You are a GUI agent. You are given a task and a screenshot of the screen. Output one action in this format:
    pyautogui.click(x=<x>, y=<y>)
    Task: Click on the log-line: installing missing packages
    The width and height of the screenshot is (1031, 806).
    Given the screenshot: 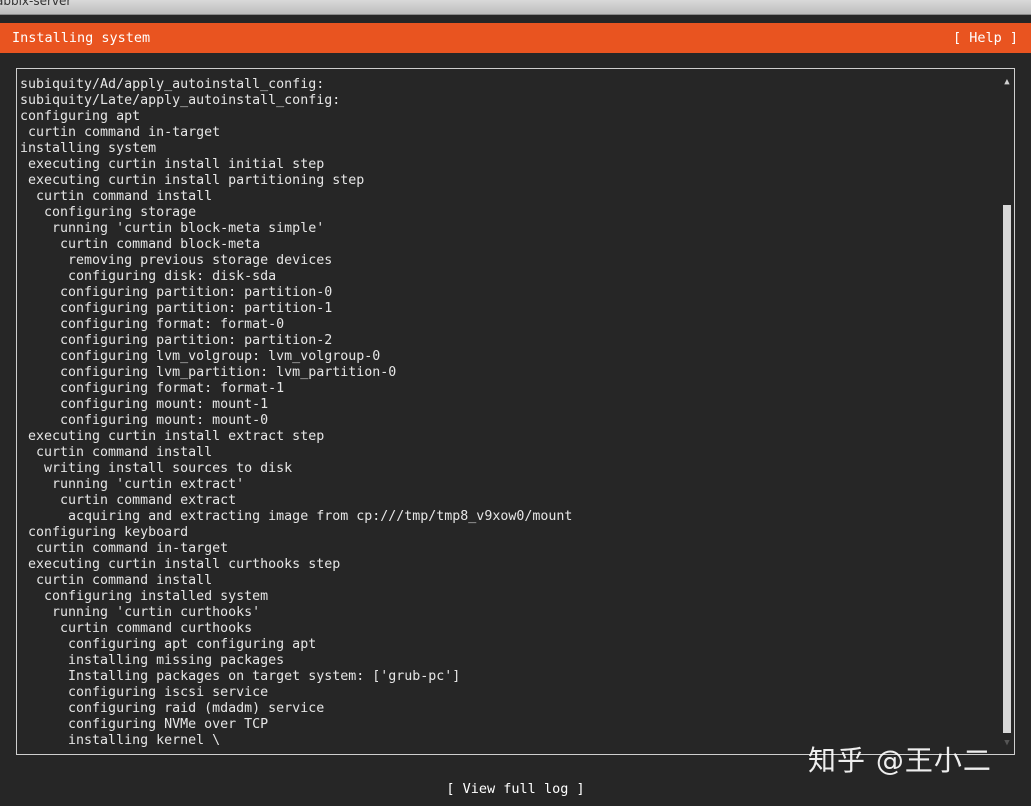 What is the action you would take?
    pyautogui.click(x=152, y=660)
    